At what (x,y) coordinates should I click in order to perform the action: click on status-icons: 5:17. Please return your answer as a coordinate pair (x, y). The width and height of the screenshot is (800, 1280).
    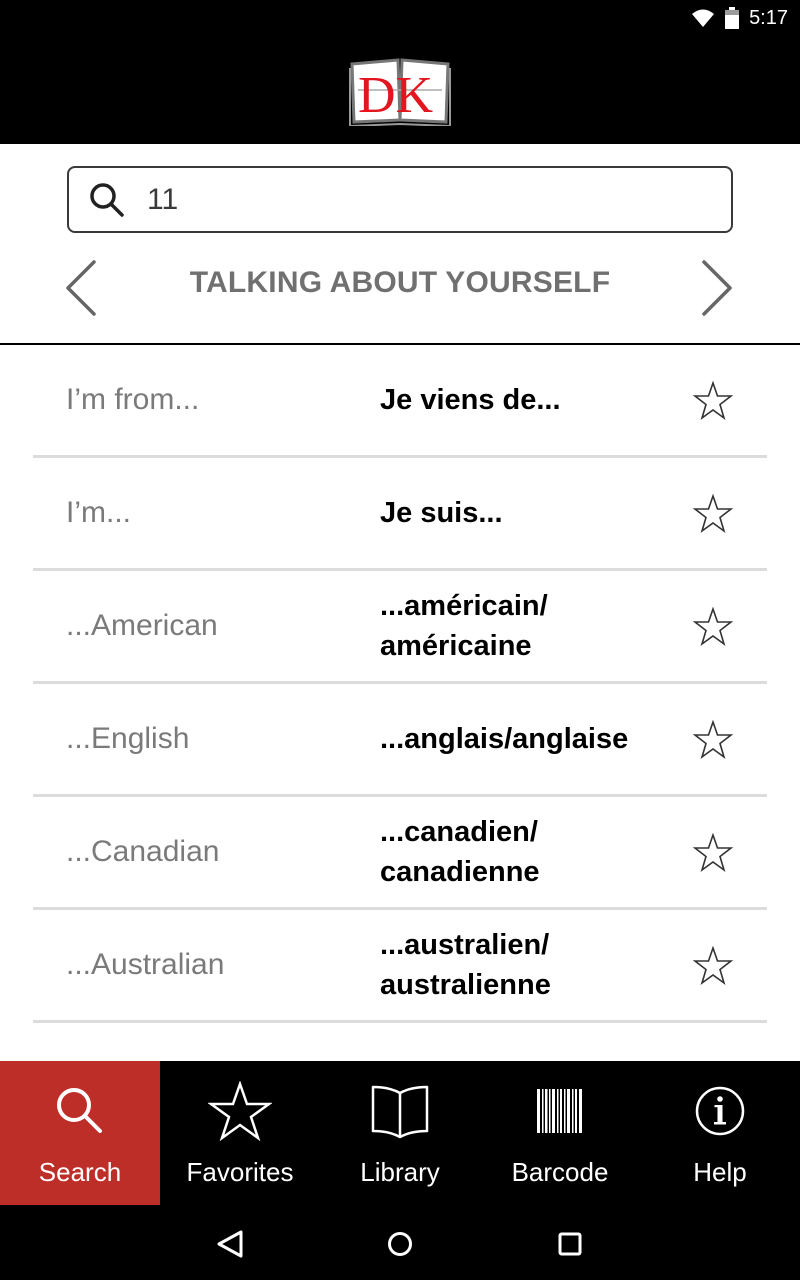
    Looking at the image, I should click on (739, 18).